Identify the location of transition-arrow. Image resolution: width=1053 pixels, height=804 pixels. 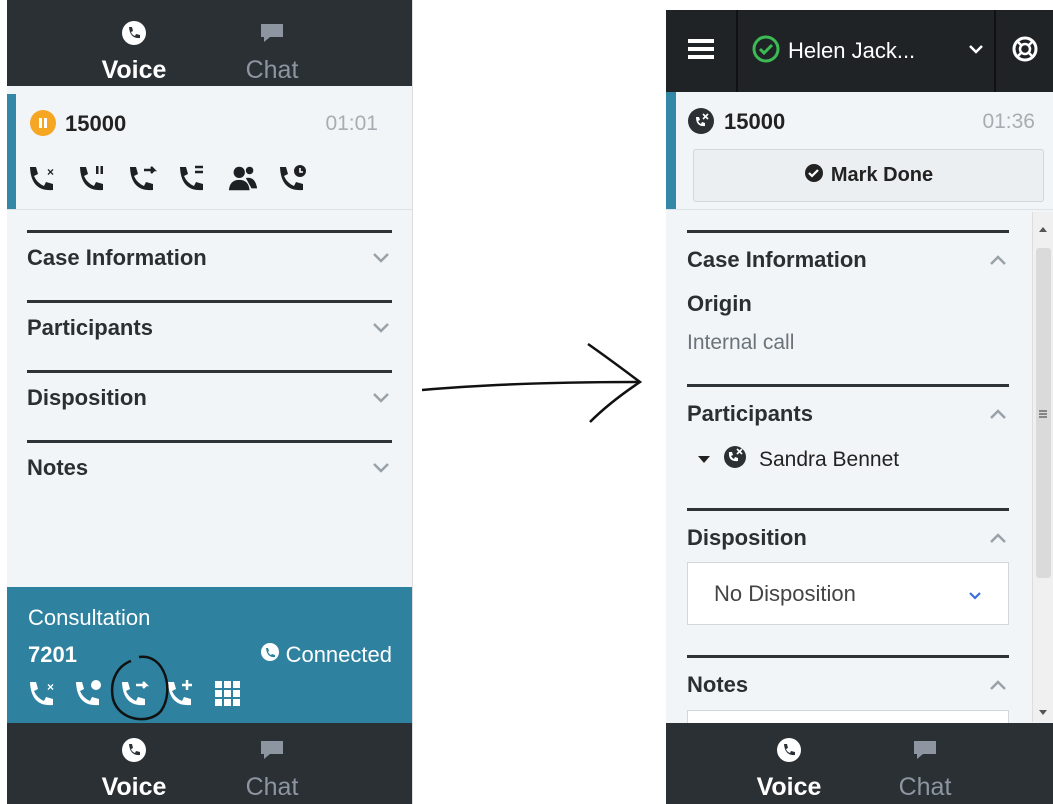
(532, 382).